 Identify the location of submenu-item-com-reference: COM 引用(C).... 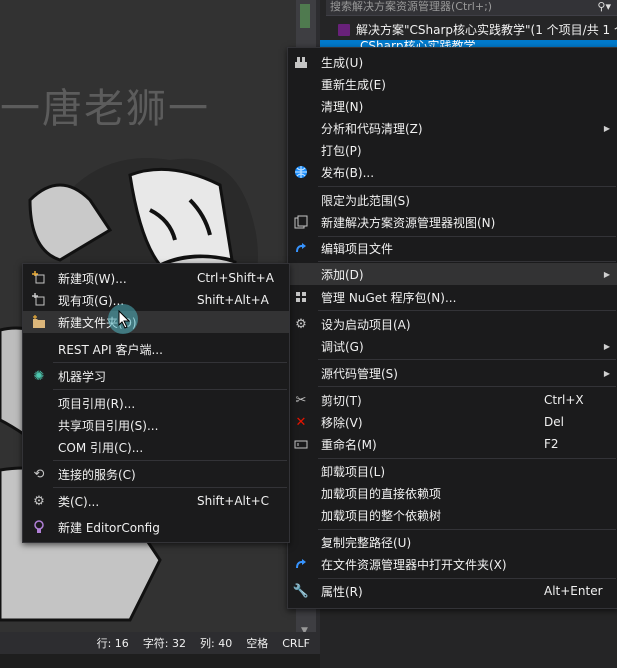
(156, 447).